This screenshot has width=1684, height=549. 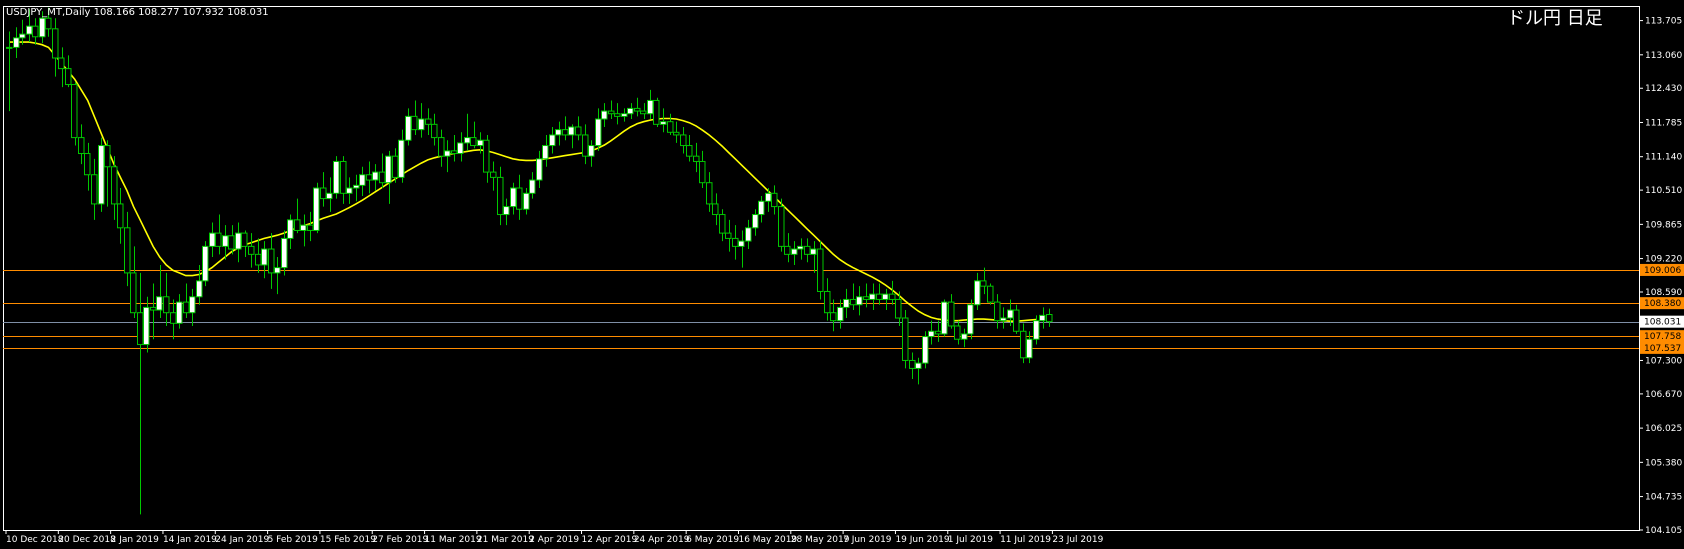 I want to click on price-label-text: 109.006, so click(x=1662, y=271).